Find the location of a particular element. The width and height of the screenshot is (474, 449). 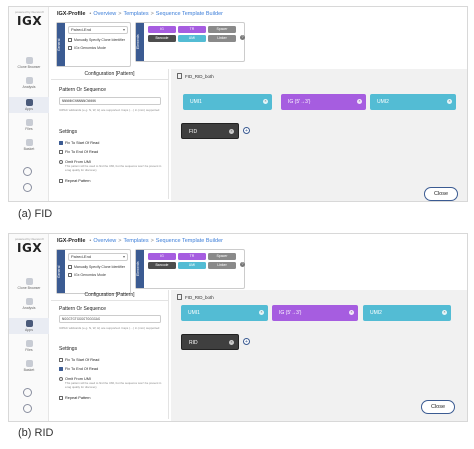

app-title: IGX-Profile is located at coordinates (71, 14).